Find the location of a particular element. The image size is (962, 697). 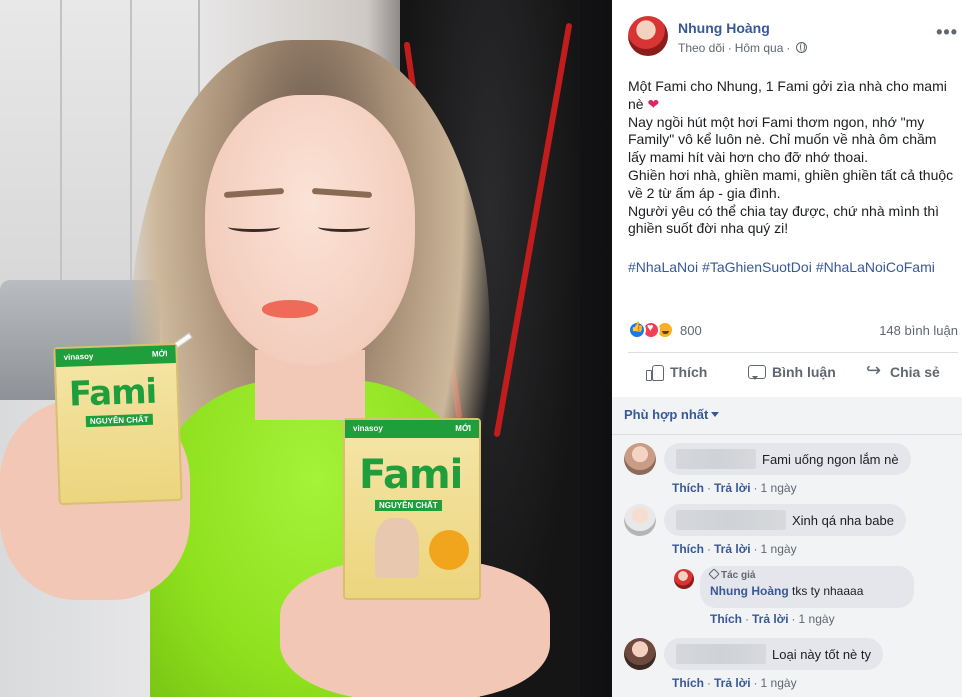

fami-box-right: vinasoy MỚI Fami NGUYÊN CHẤT is located at coordinates (412, 509).